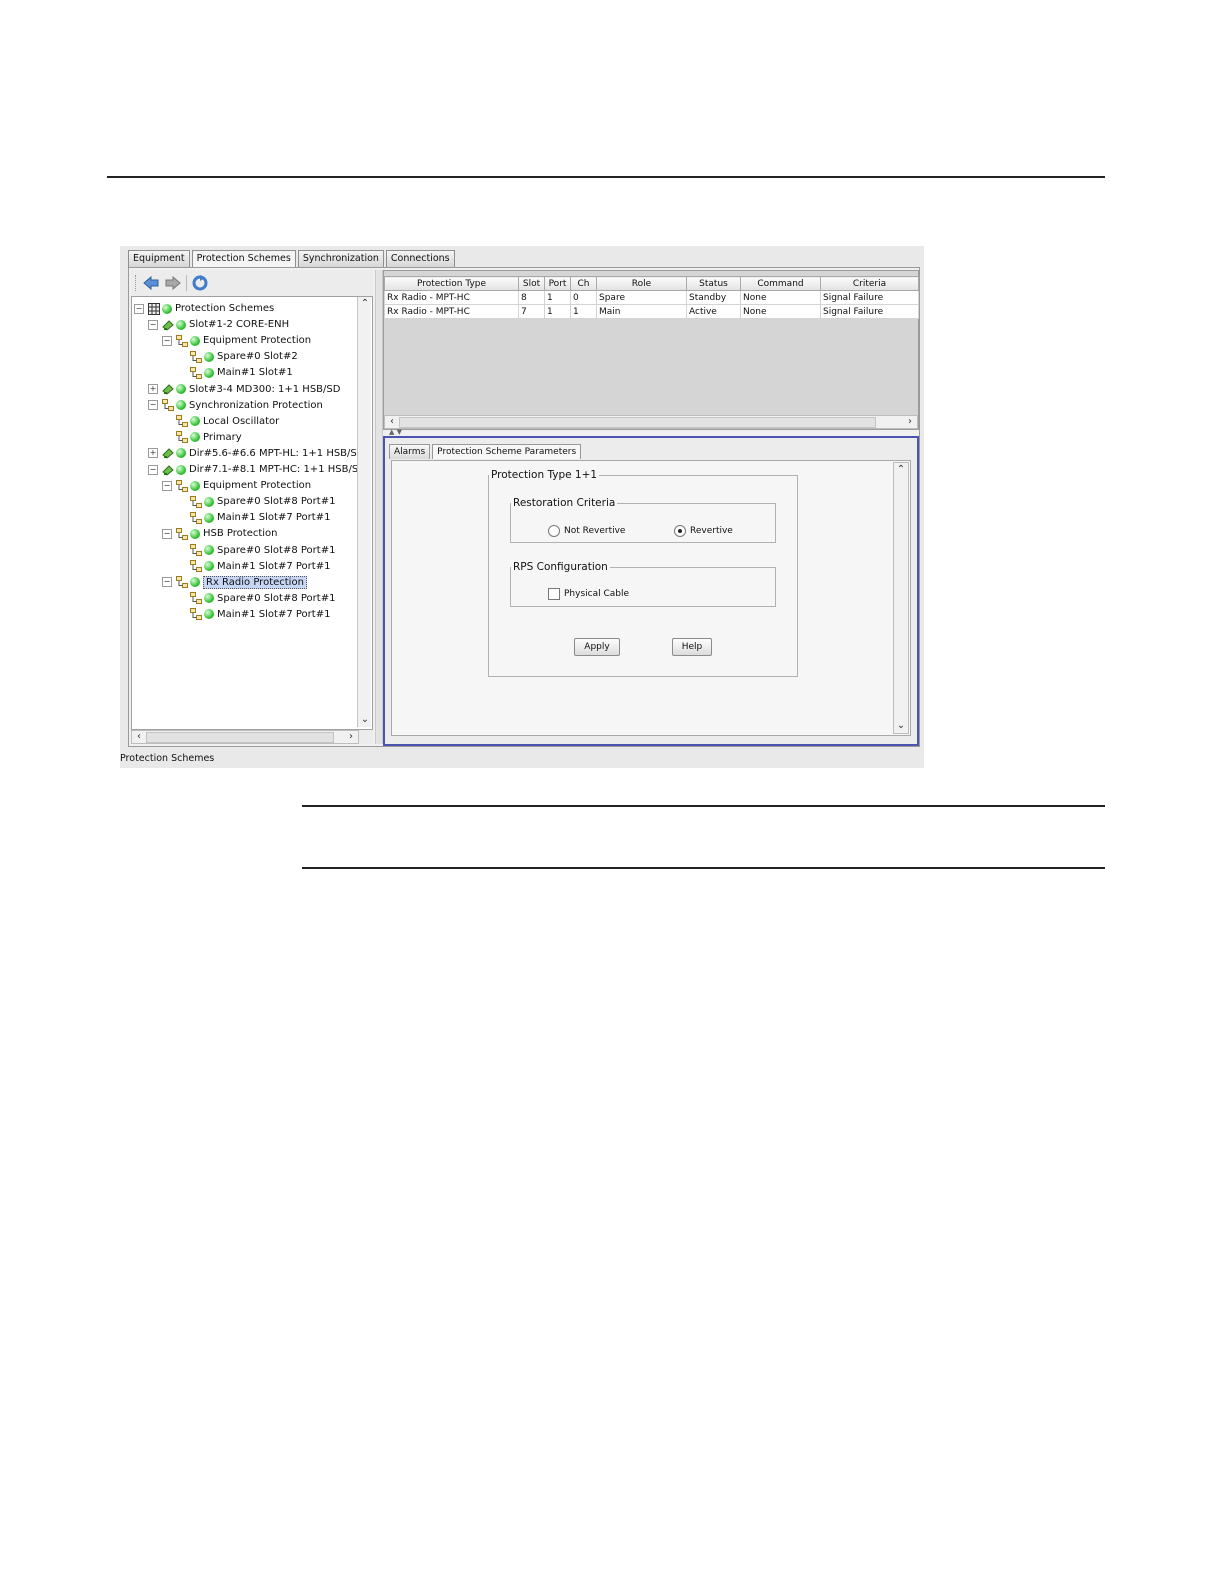 The height and width of the screenshot is (1584, 1224). I want to click on tree-node: − HSB Protection, so click(220, 533).